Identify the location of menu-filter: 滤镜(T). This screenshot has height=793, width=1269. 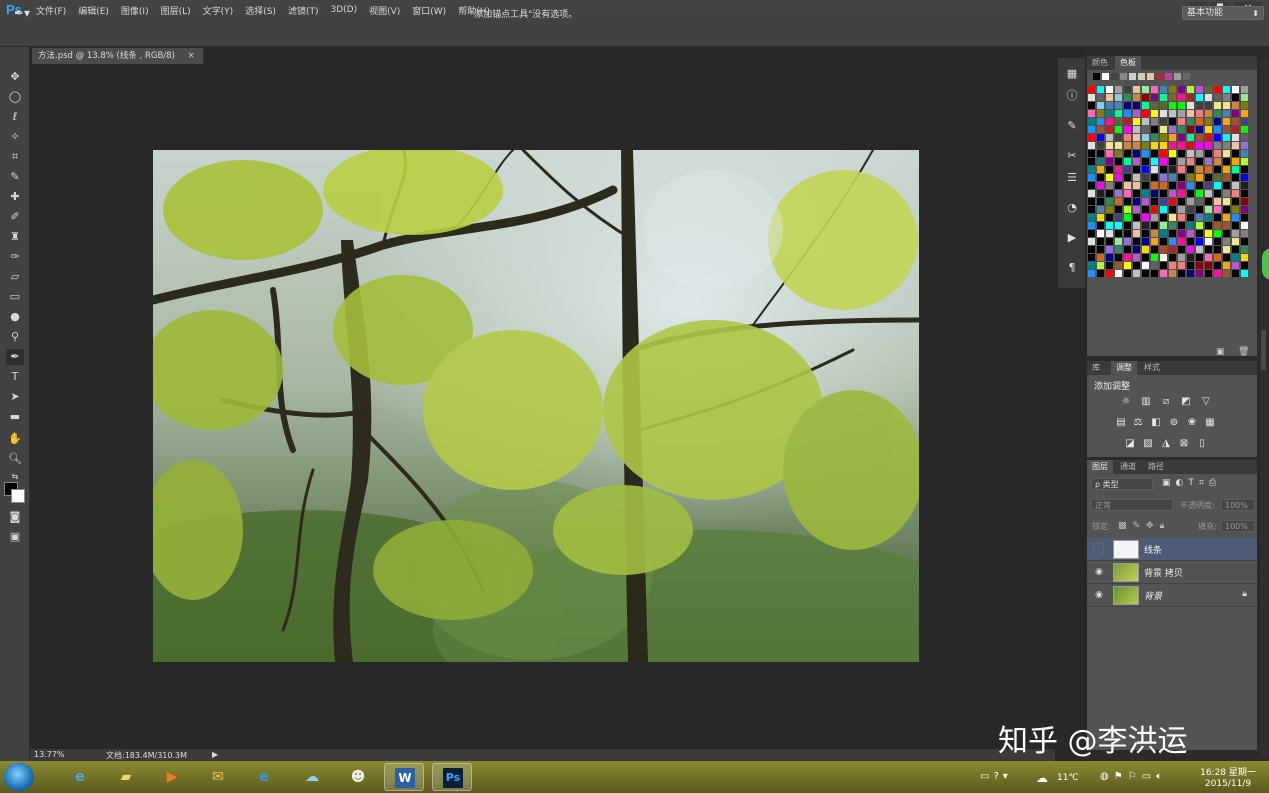
(303, 10).